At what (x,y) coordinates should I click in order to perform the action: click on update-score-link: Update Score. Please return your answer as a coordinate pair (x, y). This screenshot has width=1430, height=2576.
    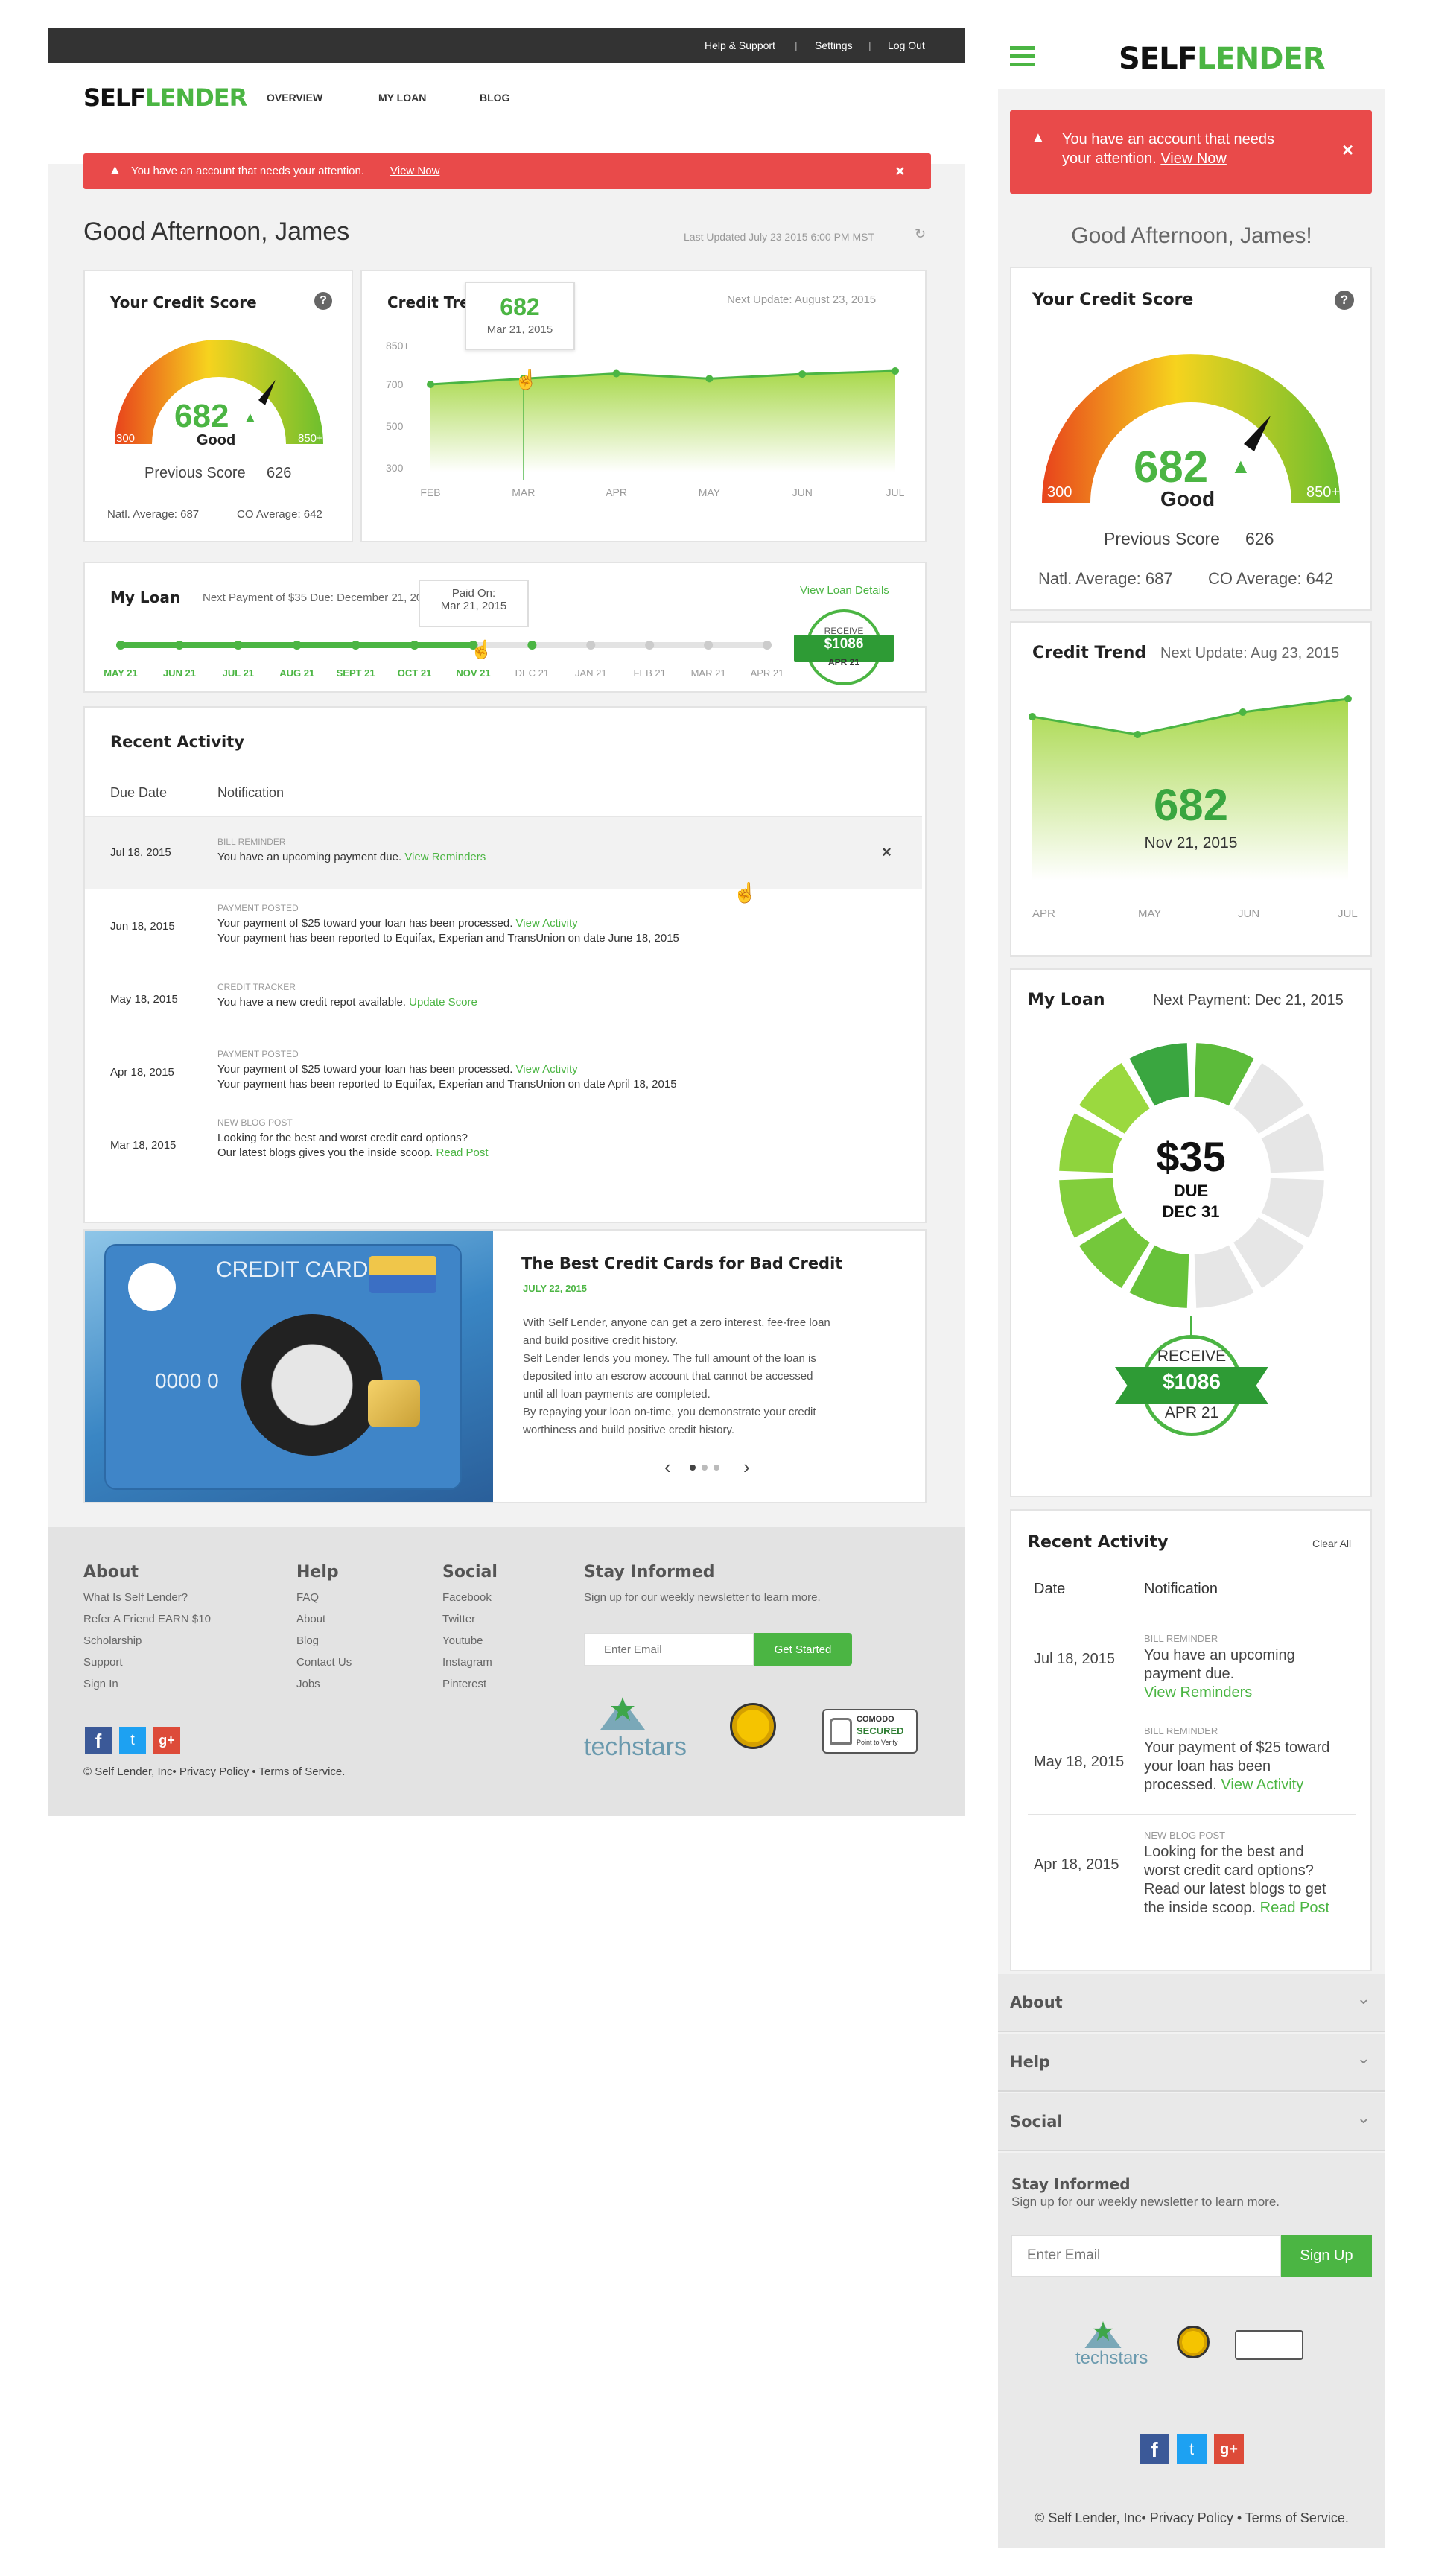
    Looking at the image, I should click on (443, 1003).